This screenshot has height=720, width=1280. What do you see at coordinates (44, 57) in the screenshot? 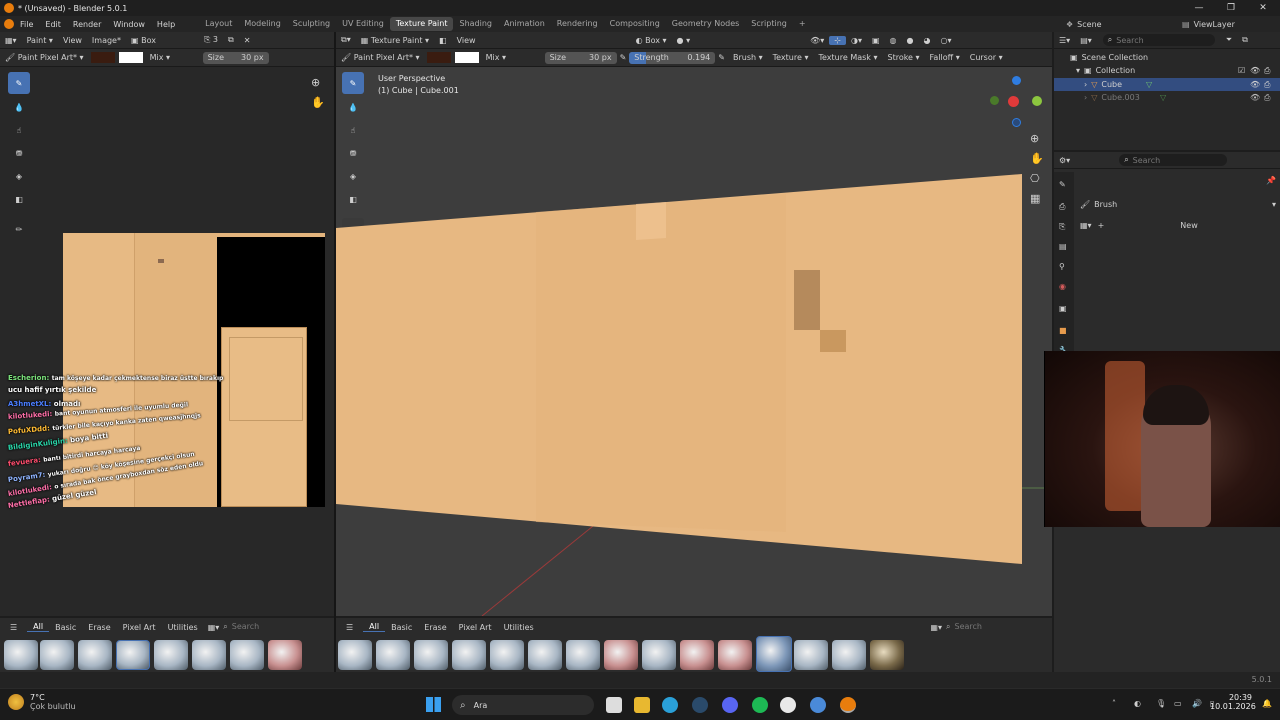
I see `brush-selector: 🖌 Paint Pixel Art* ▾` at bounding box center [44, 57].